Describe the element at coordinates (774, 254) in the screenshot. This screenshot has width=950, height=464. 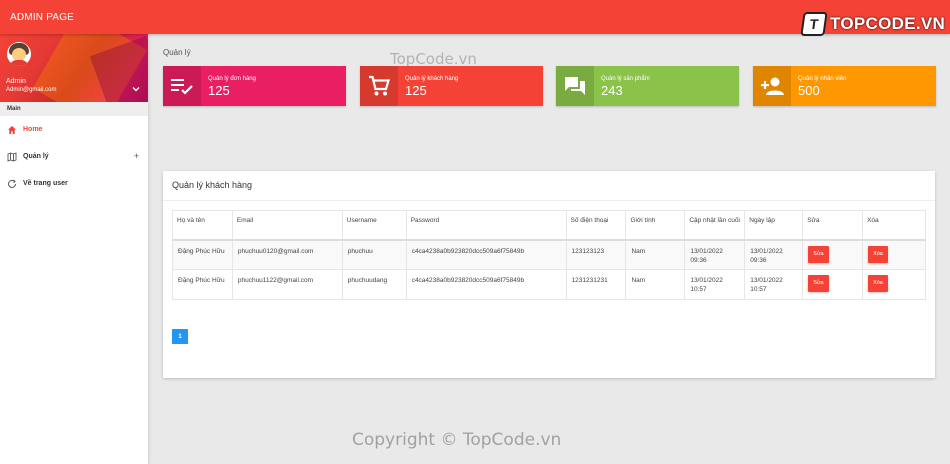
I see `cell-created: 13/01/2022 09:36` at that location.